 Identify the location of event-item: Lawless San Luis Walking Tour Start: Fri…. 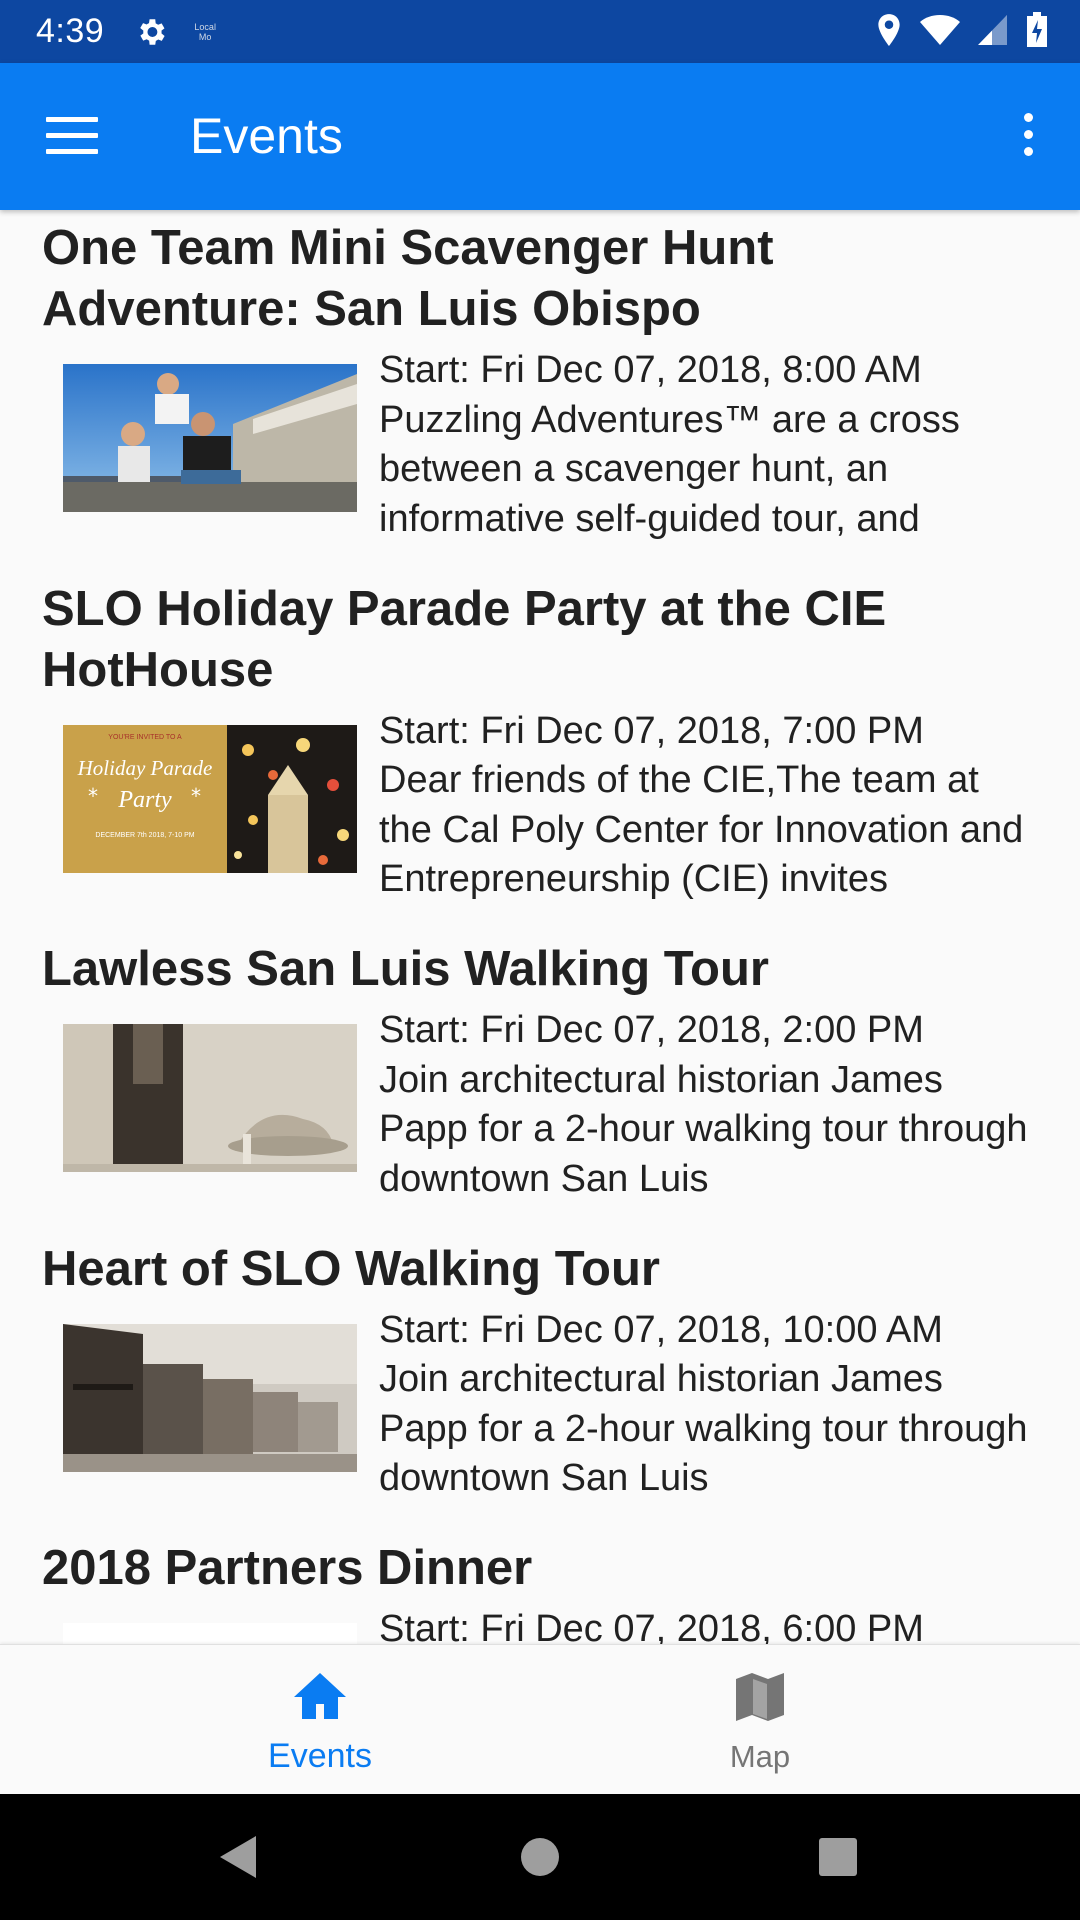
(540, 1068).